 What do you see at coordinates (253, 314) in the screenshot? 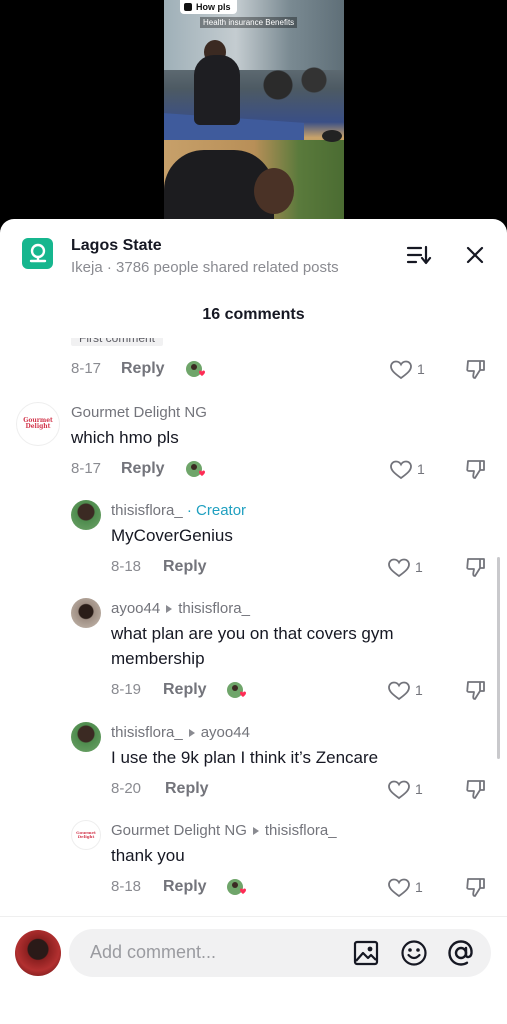
I see `comments-count: 16 comments` at bounding box center [253, 314].